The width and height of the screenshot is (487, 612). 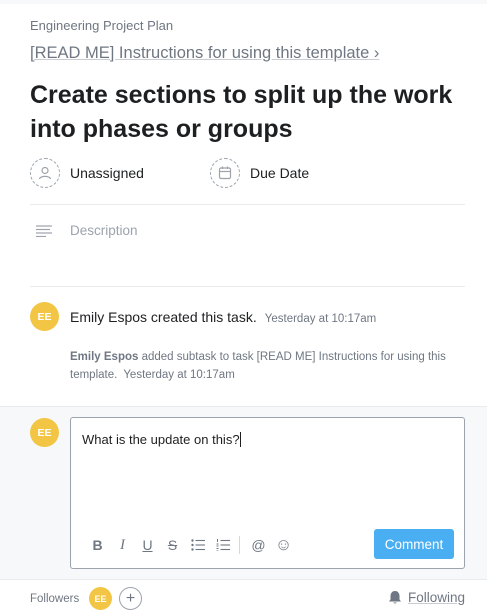 I want to click on substory-timestamp: Yesterday at 10:17am, so click(x=178, y=375).